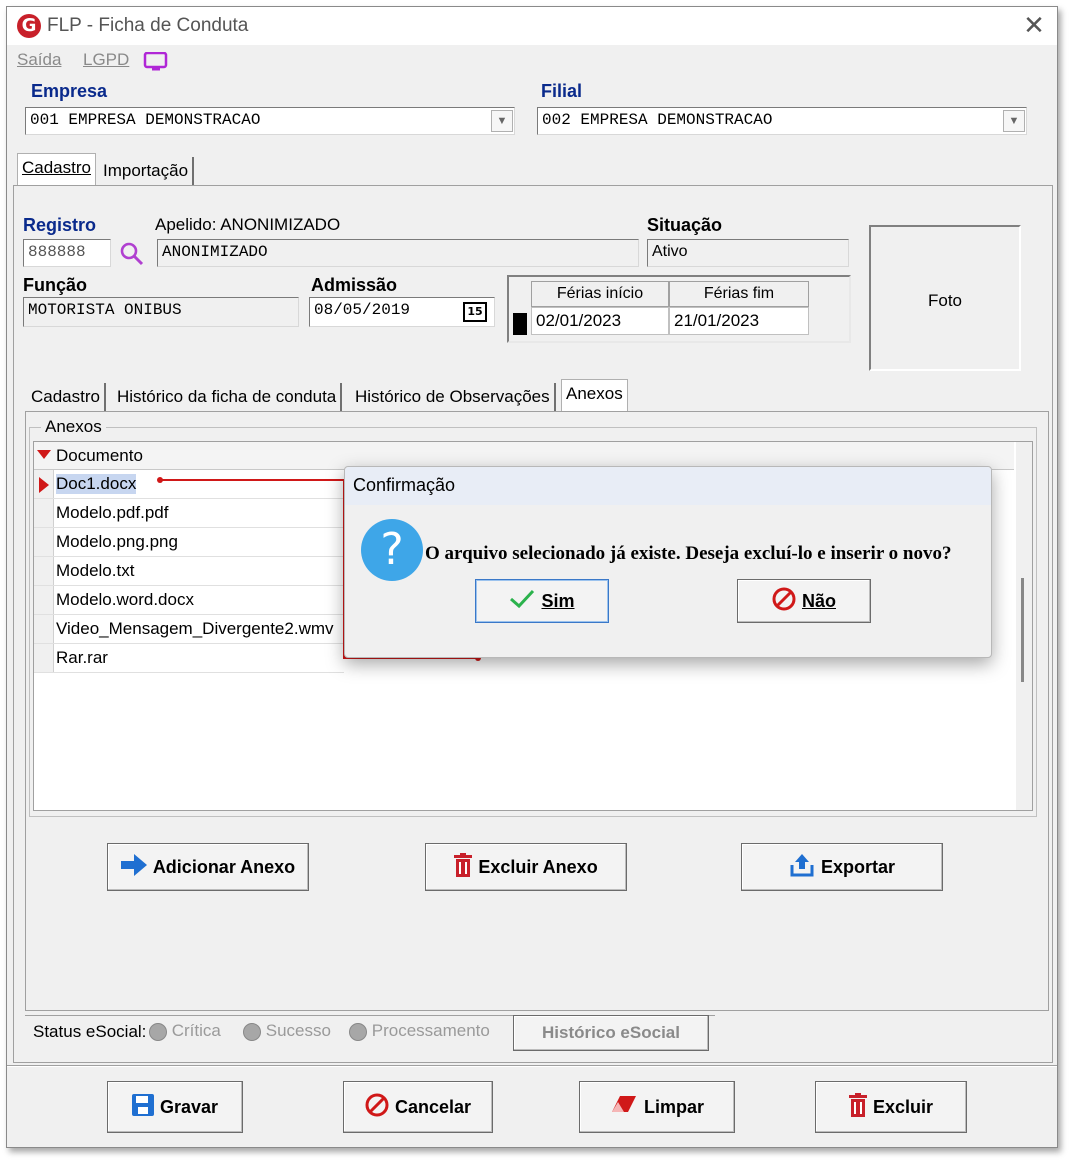 The image size is (1070, 1160). Describe the element at coordinates (392, 550) in the screenshot. I see `question-icon: ?` at that location.